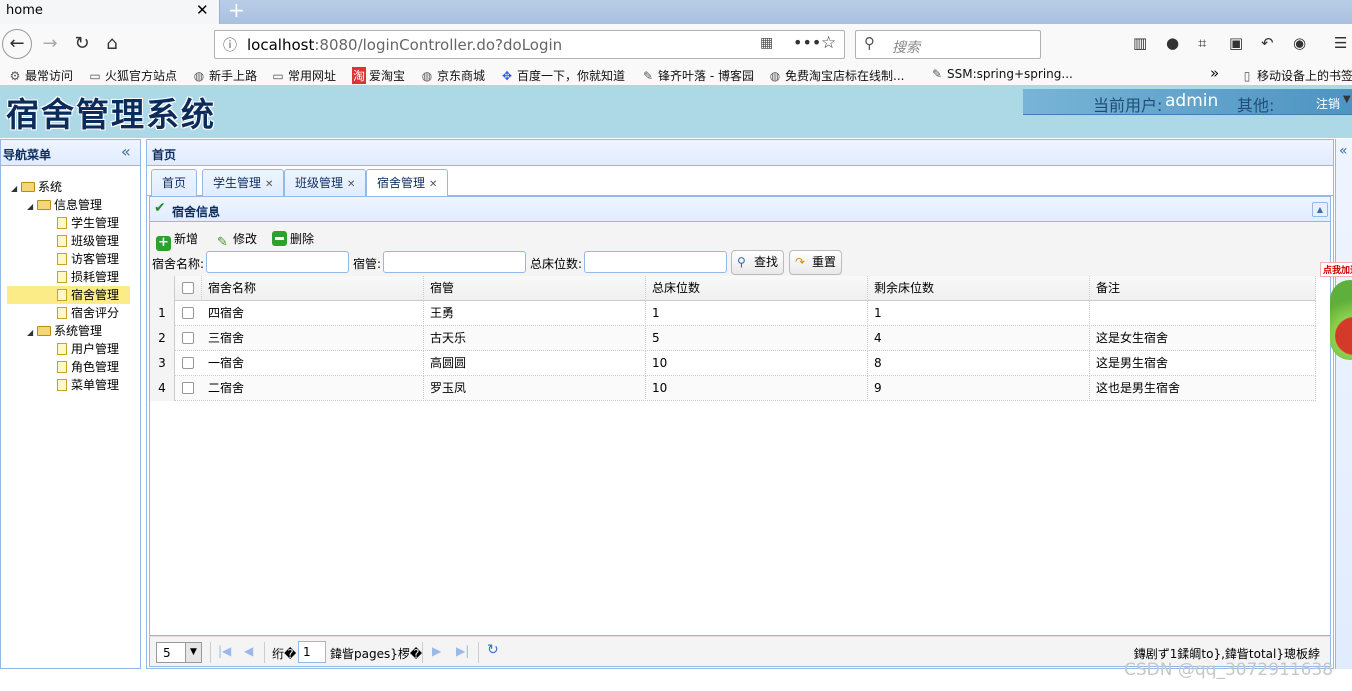  I want to click on tree-node-system: ◢ 系统, so click(36, 187).